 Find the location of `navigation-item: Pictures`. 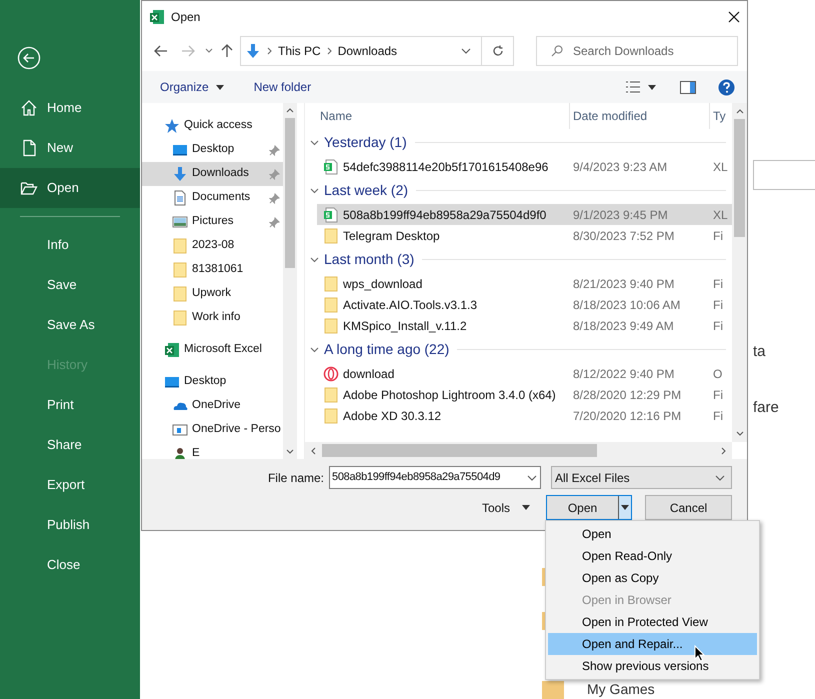

navigation-item: Pictures is located at coordinates (212, 222).